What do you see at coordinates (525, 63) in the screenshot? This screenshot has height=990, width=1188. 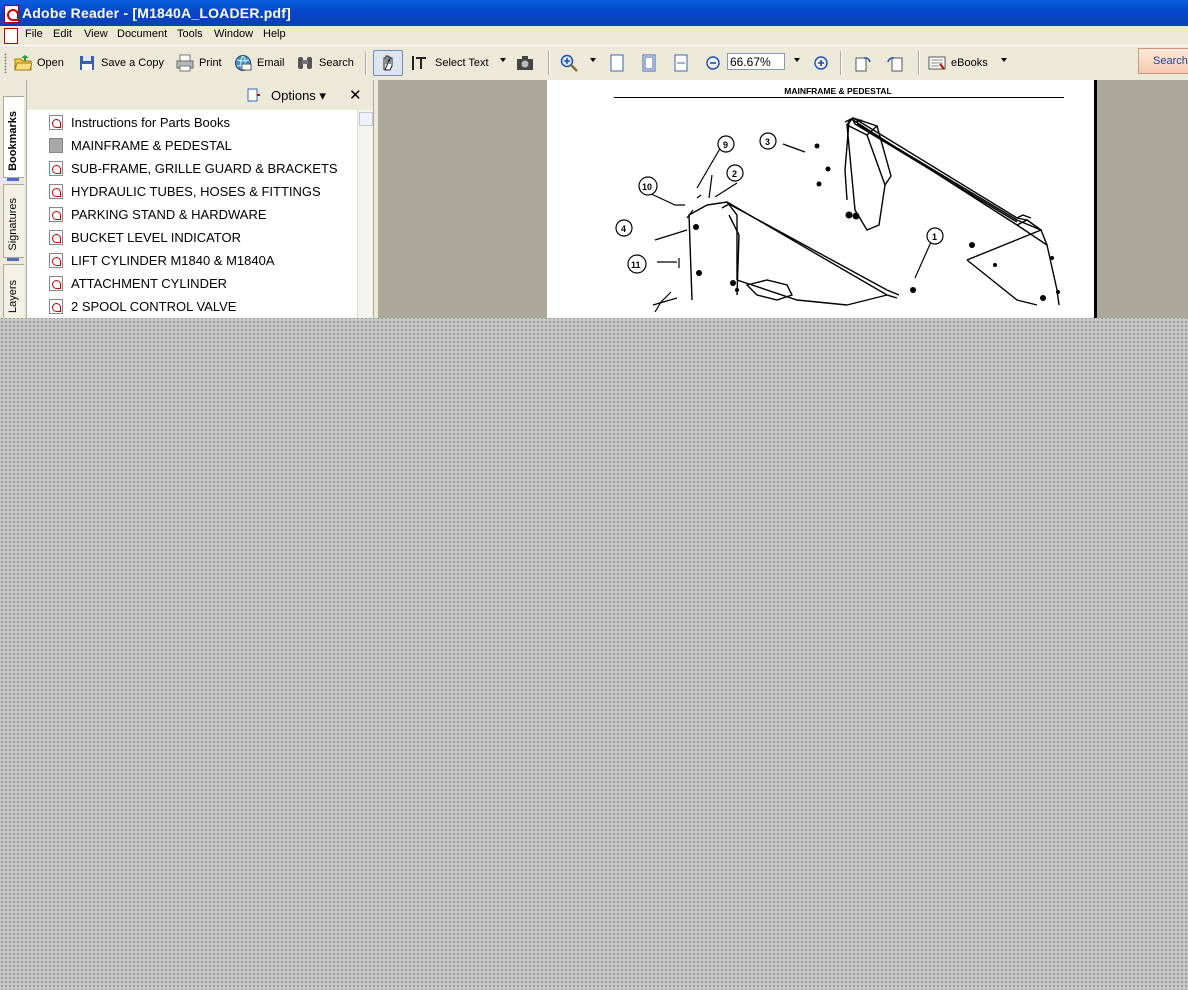 I see `camera-icon` at bounding box center [525, 63].